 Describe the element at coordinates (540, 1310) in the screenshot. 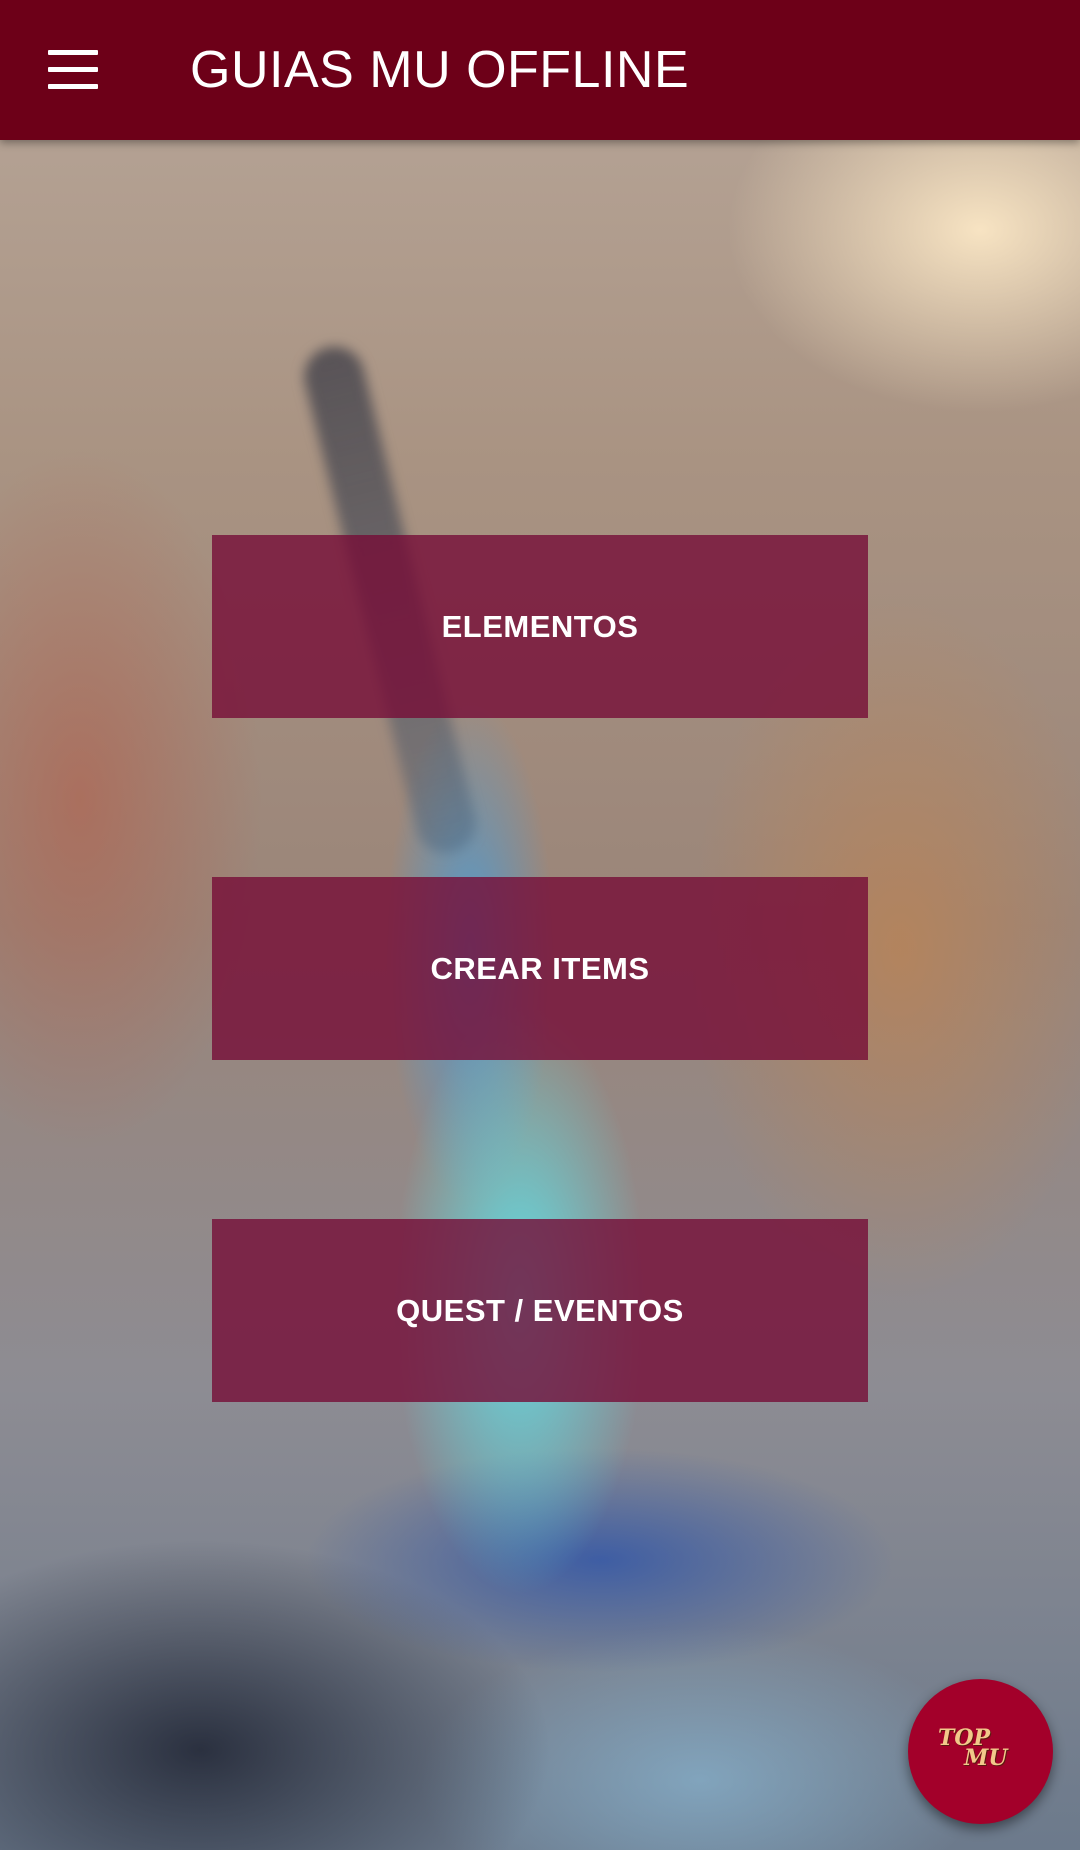

I see `quest-eventos-button: QUEST / EVENTOS` at that location.